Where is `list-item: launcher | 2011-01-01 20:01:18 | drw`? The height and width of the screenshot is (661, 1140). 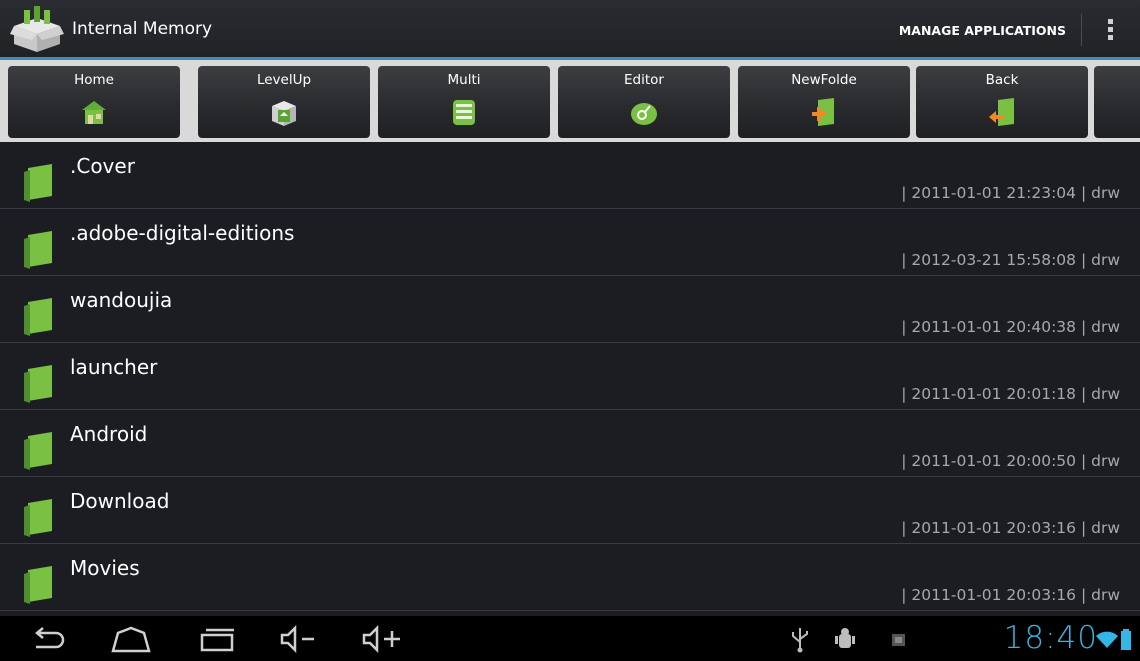 list-item: launcher | 2011-01-01 20:01:18 | drw is located at coordinates (570, 376).